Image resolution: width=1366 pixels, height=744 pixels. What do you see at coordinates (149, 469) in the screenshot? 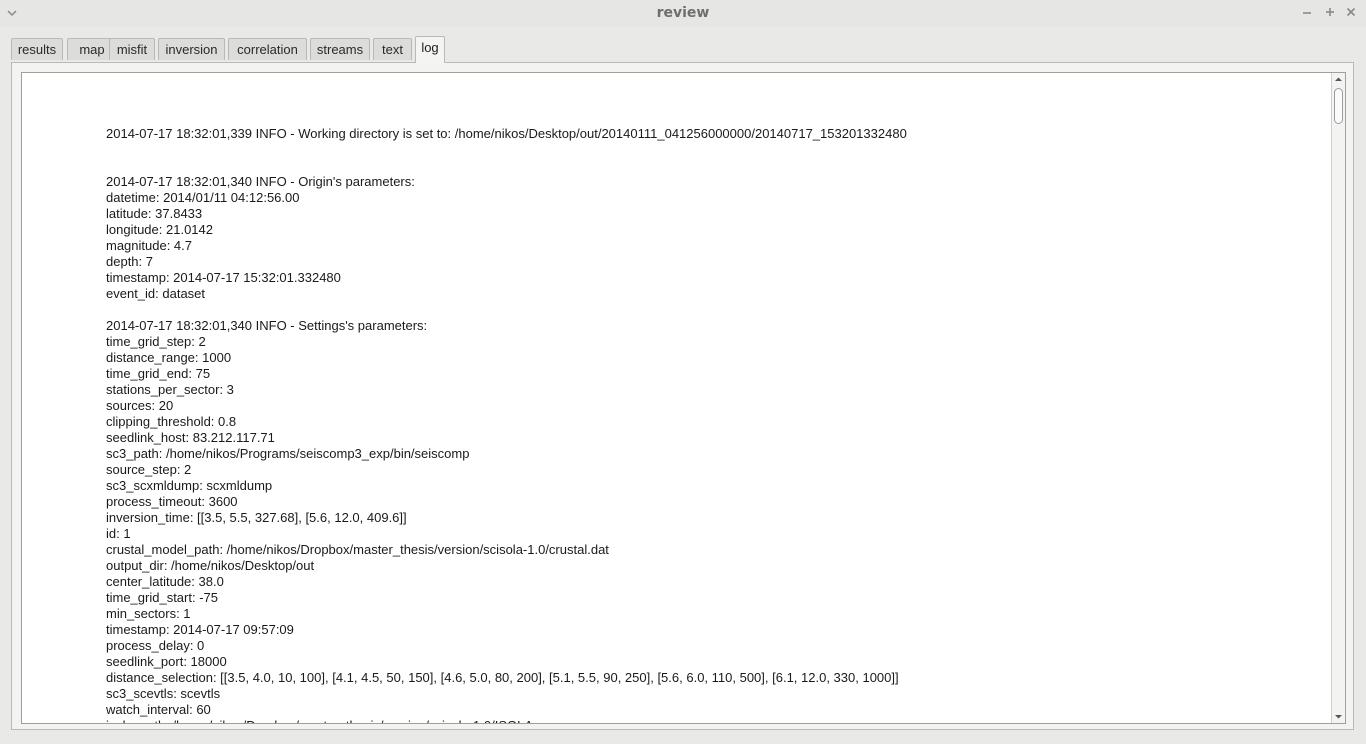
I see `log-line: source_step: 2` at bounding box center [149, 469].